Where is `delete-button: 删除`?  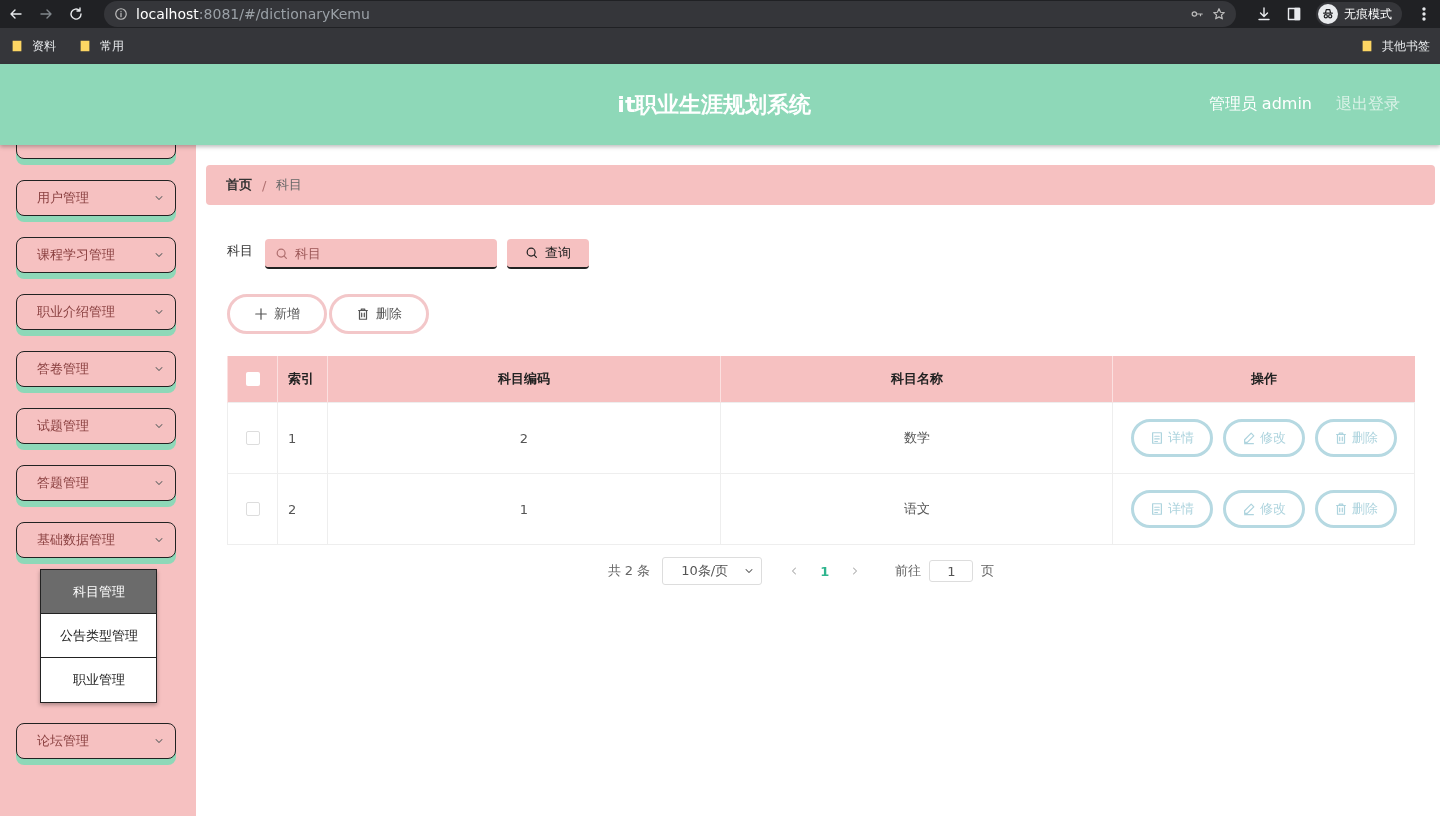 delete-button: 删除 is located at coordinates (379, 314).